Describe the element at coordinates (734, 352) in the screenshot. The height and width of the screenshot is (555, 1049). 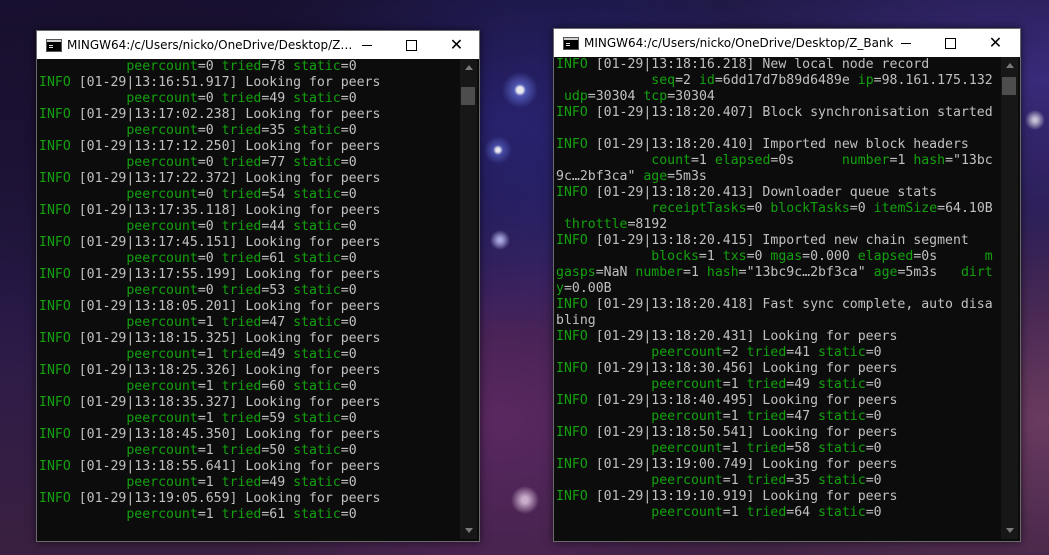
I see `log-text: =2` at that location.